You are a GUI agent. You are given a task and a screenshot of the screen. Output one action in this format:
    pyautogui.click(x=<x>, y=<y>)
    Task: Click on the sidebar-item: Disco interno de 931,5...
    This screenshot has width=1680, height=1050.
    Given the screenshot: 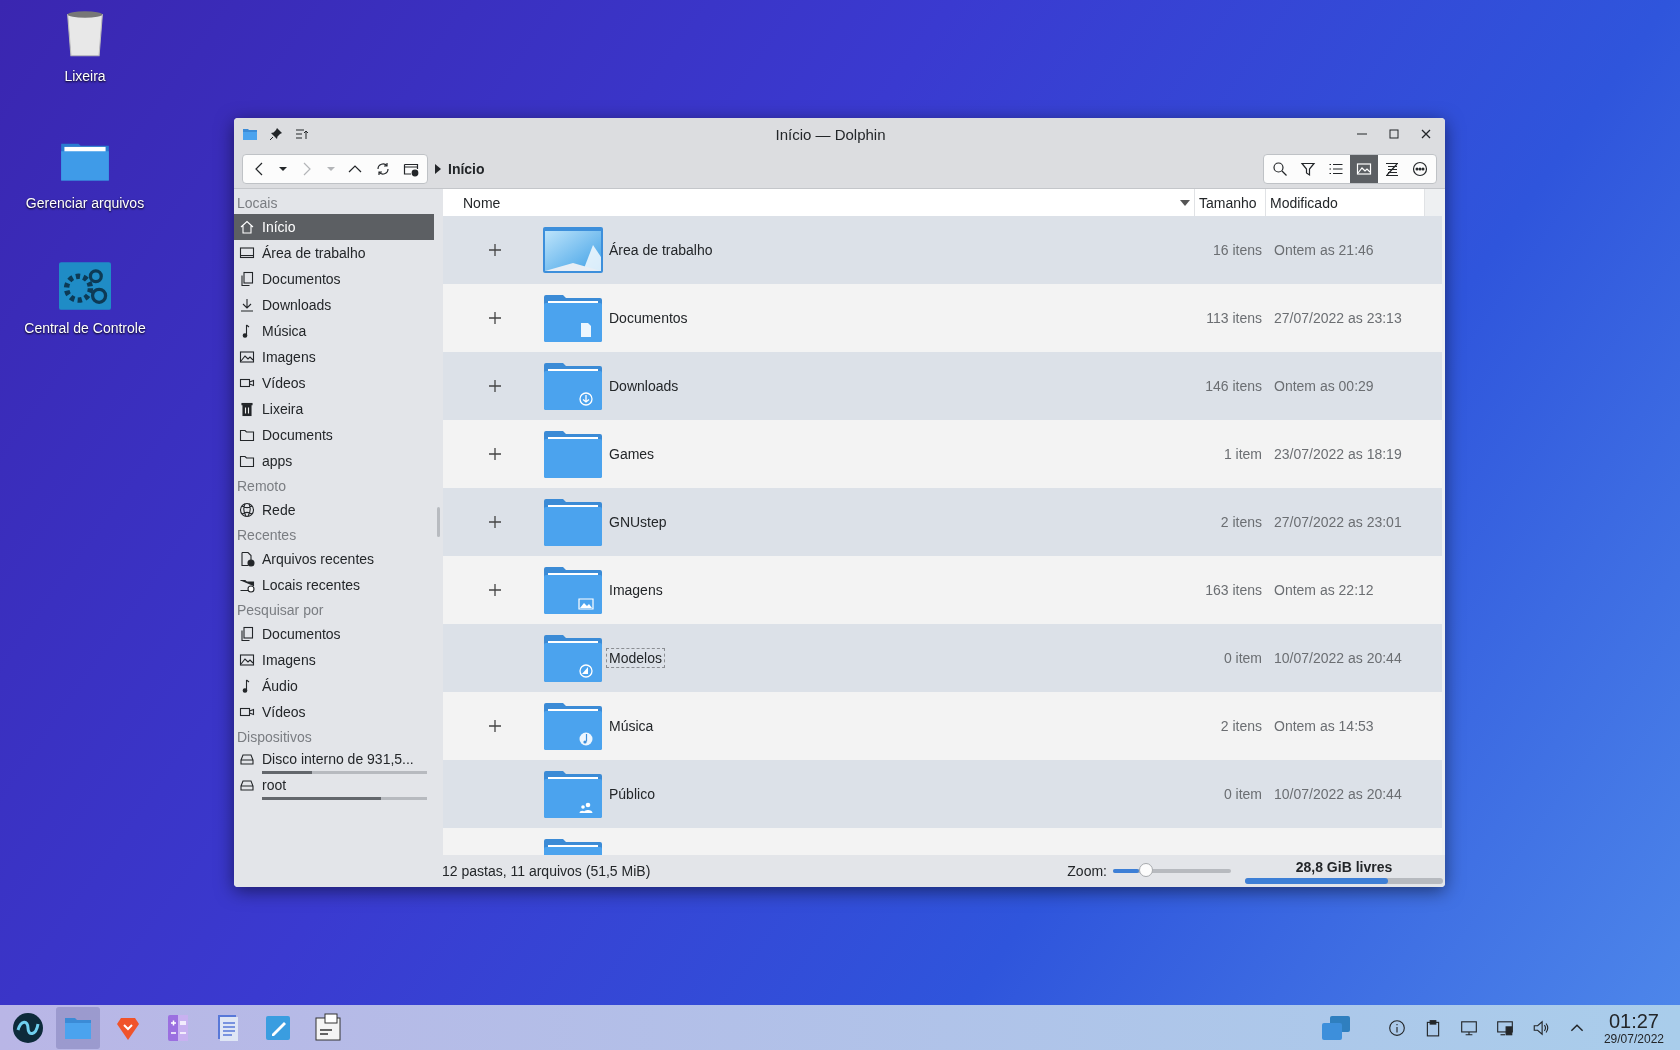 What is the action you would take?
    pyautogui.click(x=334, y=761)
    